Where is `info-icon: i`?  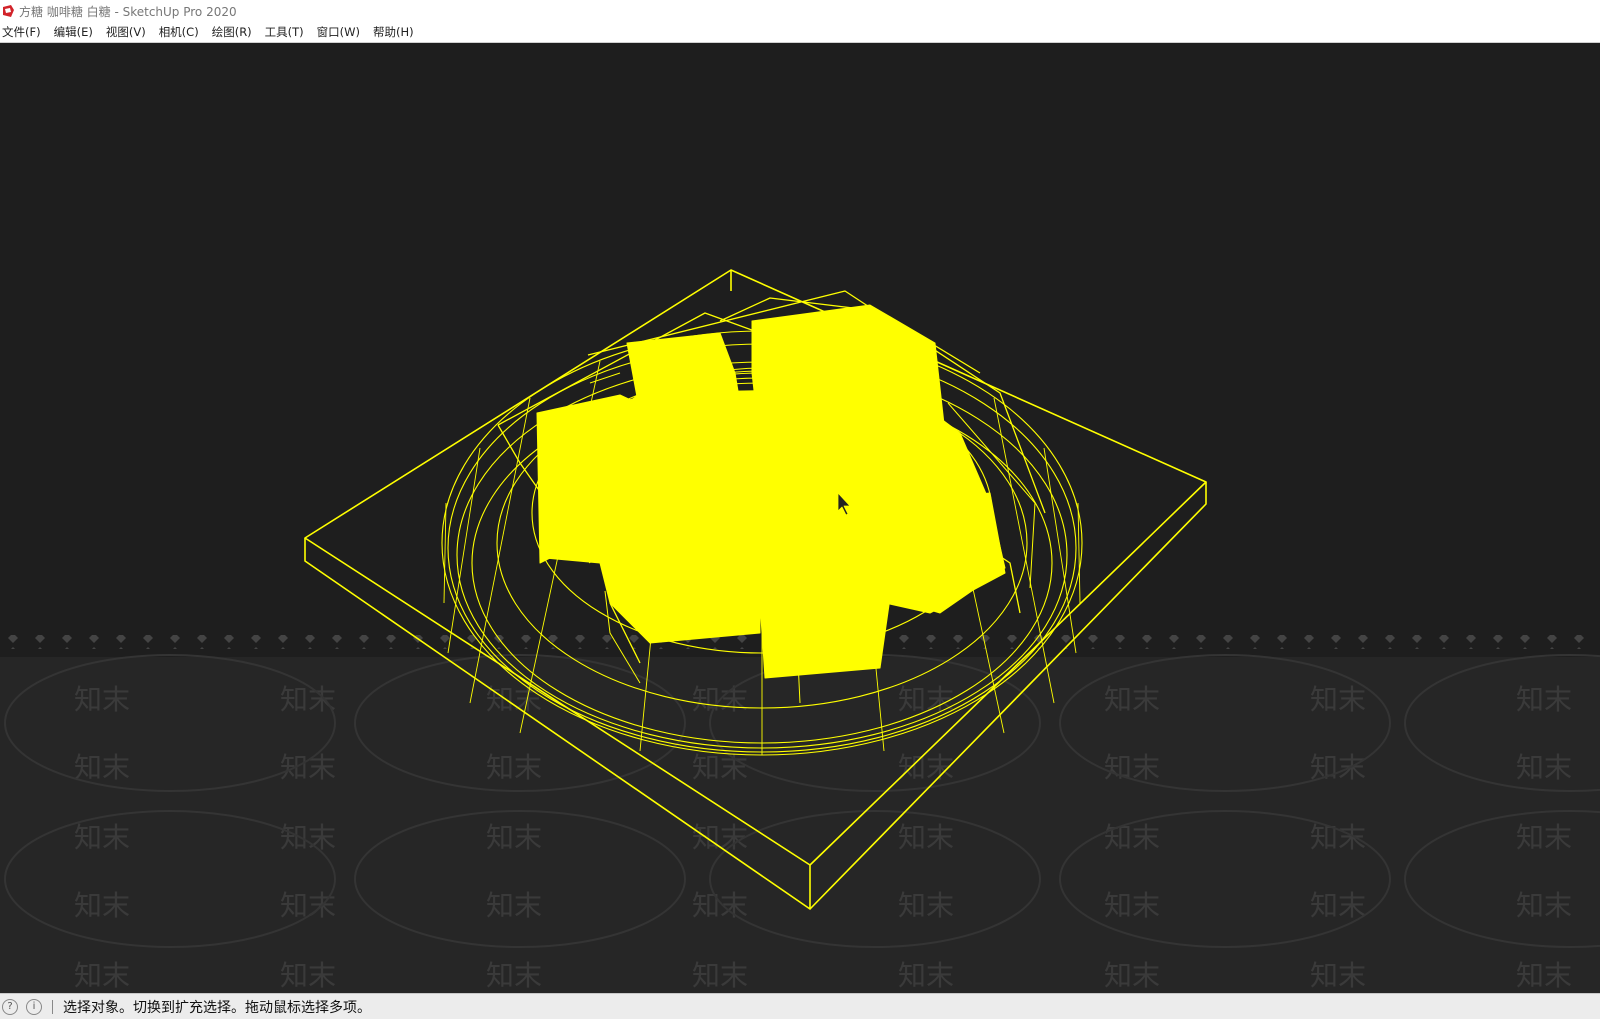
info-icon: i is located at coordinates (34, 1007).